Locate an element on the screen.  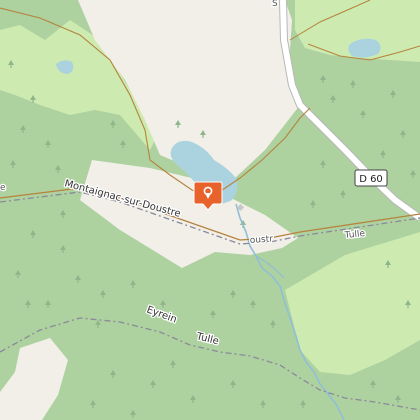
road-shield-d60-text: D 60 is located at coordinates (371, 179).